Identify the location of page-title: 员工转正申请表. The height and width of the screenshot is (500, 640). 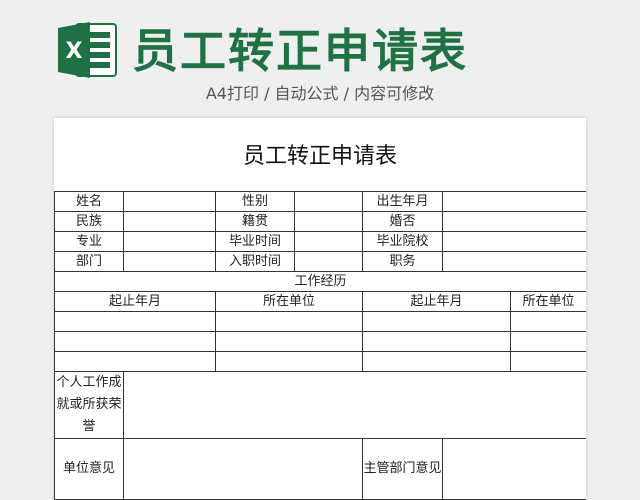
(300, 51).